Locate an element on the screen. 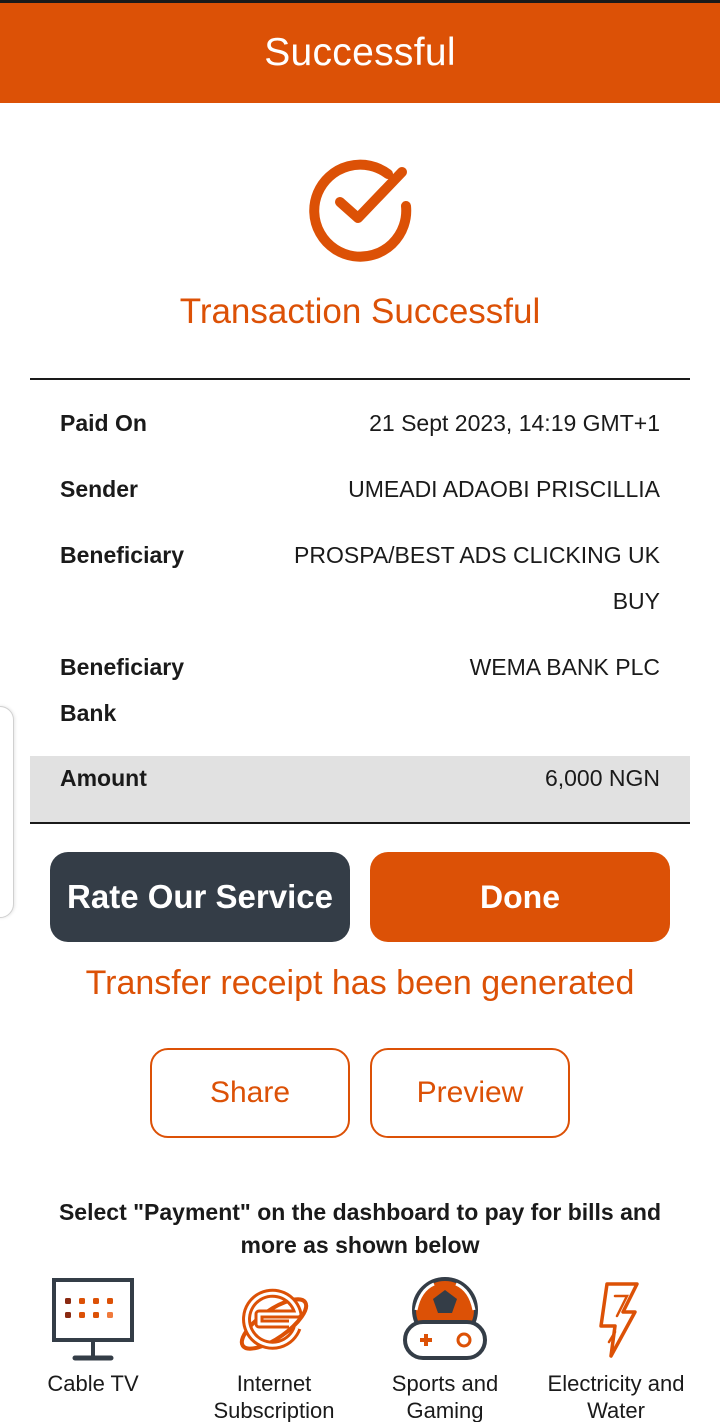 The width and height of the screenshot is (720, 1422). service-electricity-water: Electricity and Water is located at coordinates (616, 1349).